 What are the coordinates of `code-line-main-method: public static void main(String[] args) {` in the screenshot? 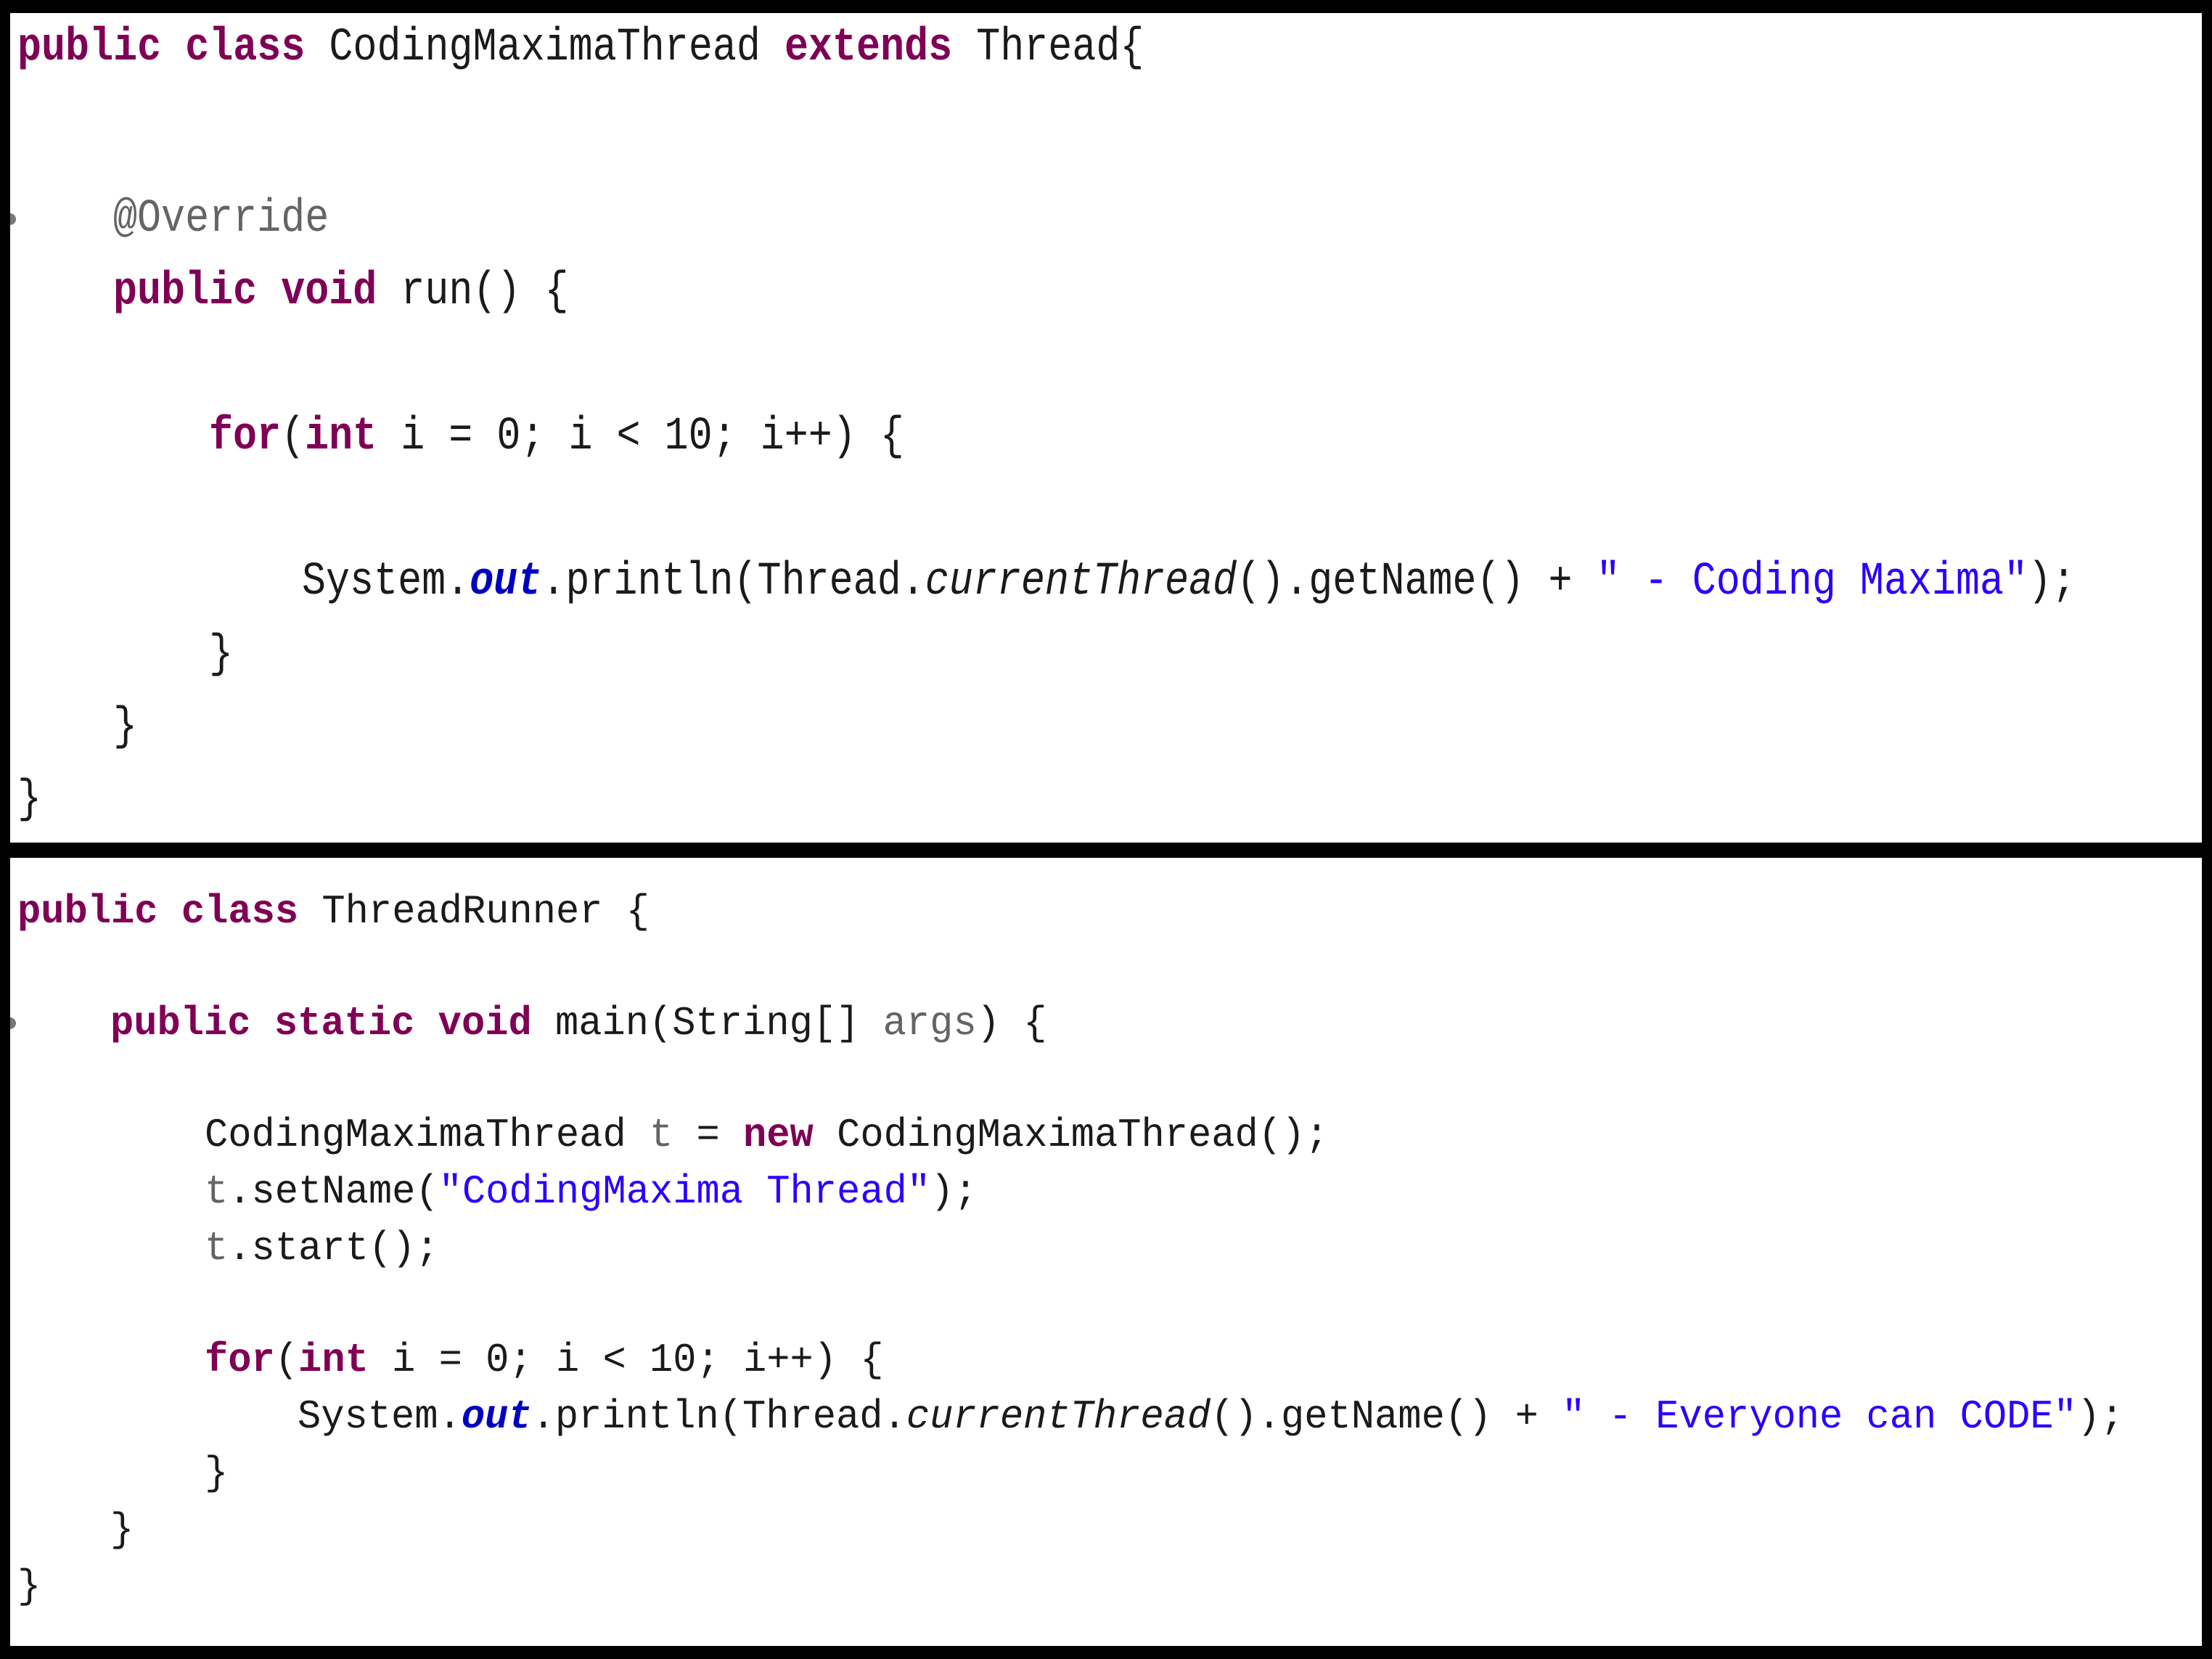 It's located at (578, 1023).